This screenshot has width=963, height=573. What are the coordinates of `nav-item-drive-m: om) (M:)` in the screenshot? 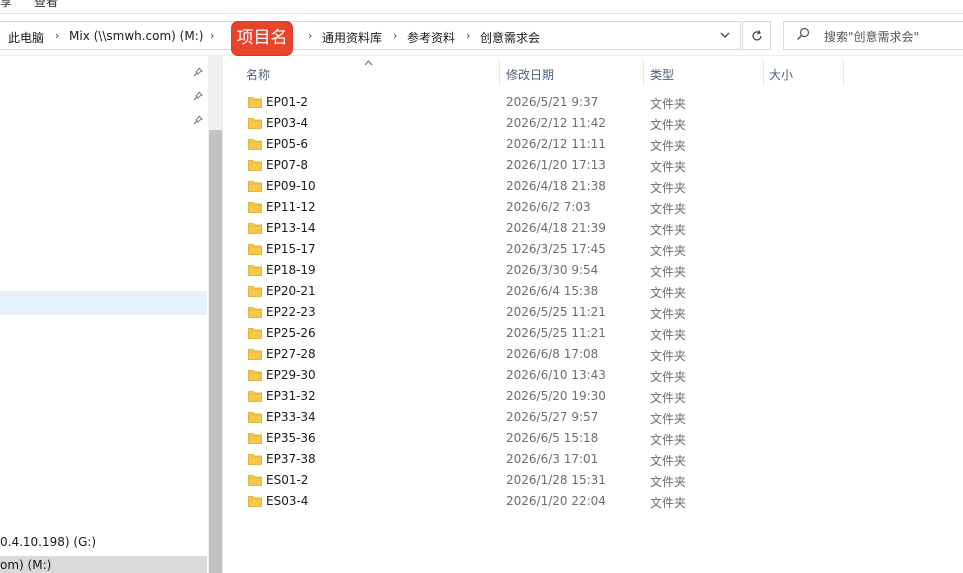 It's located at (103, 564).